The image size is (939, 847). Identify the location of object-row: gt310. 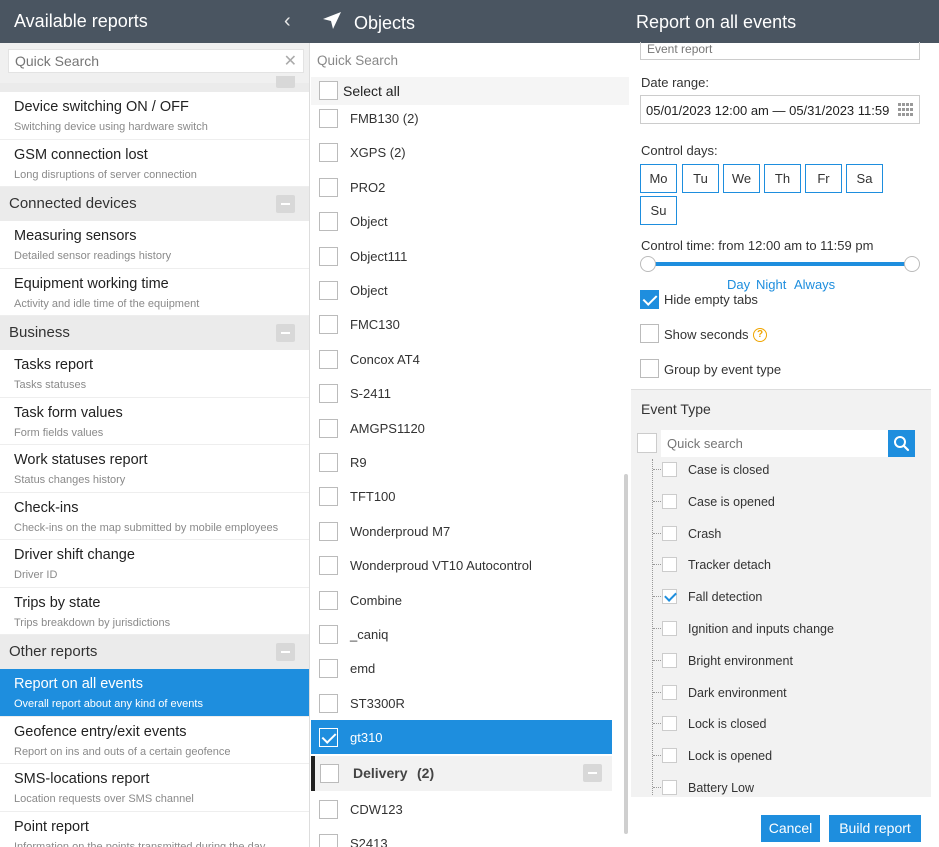
(461, 737).